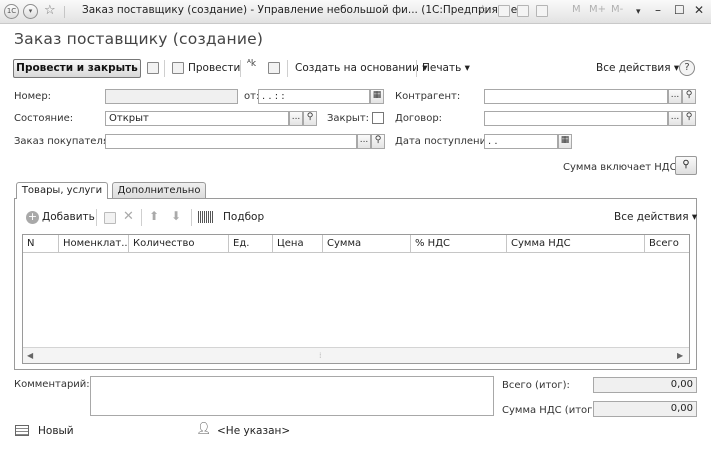 This screenshot has height=450, width=711. Describe the element at coordinates (176, 216) in the screenshot. I see `move-down-icon: ⬇` at that location.